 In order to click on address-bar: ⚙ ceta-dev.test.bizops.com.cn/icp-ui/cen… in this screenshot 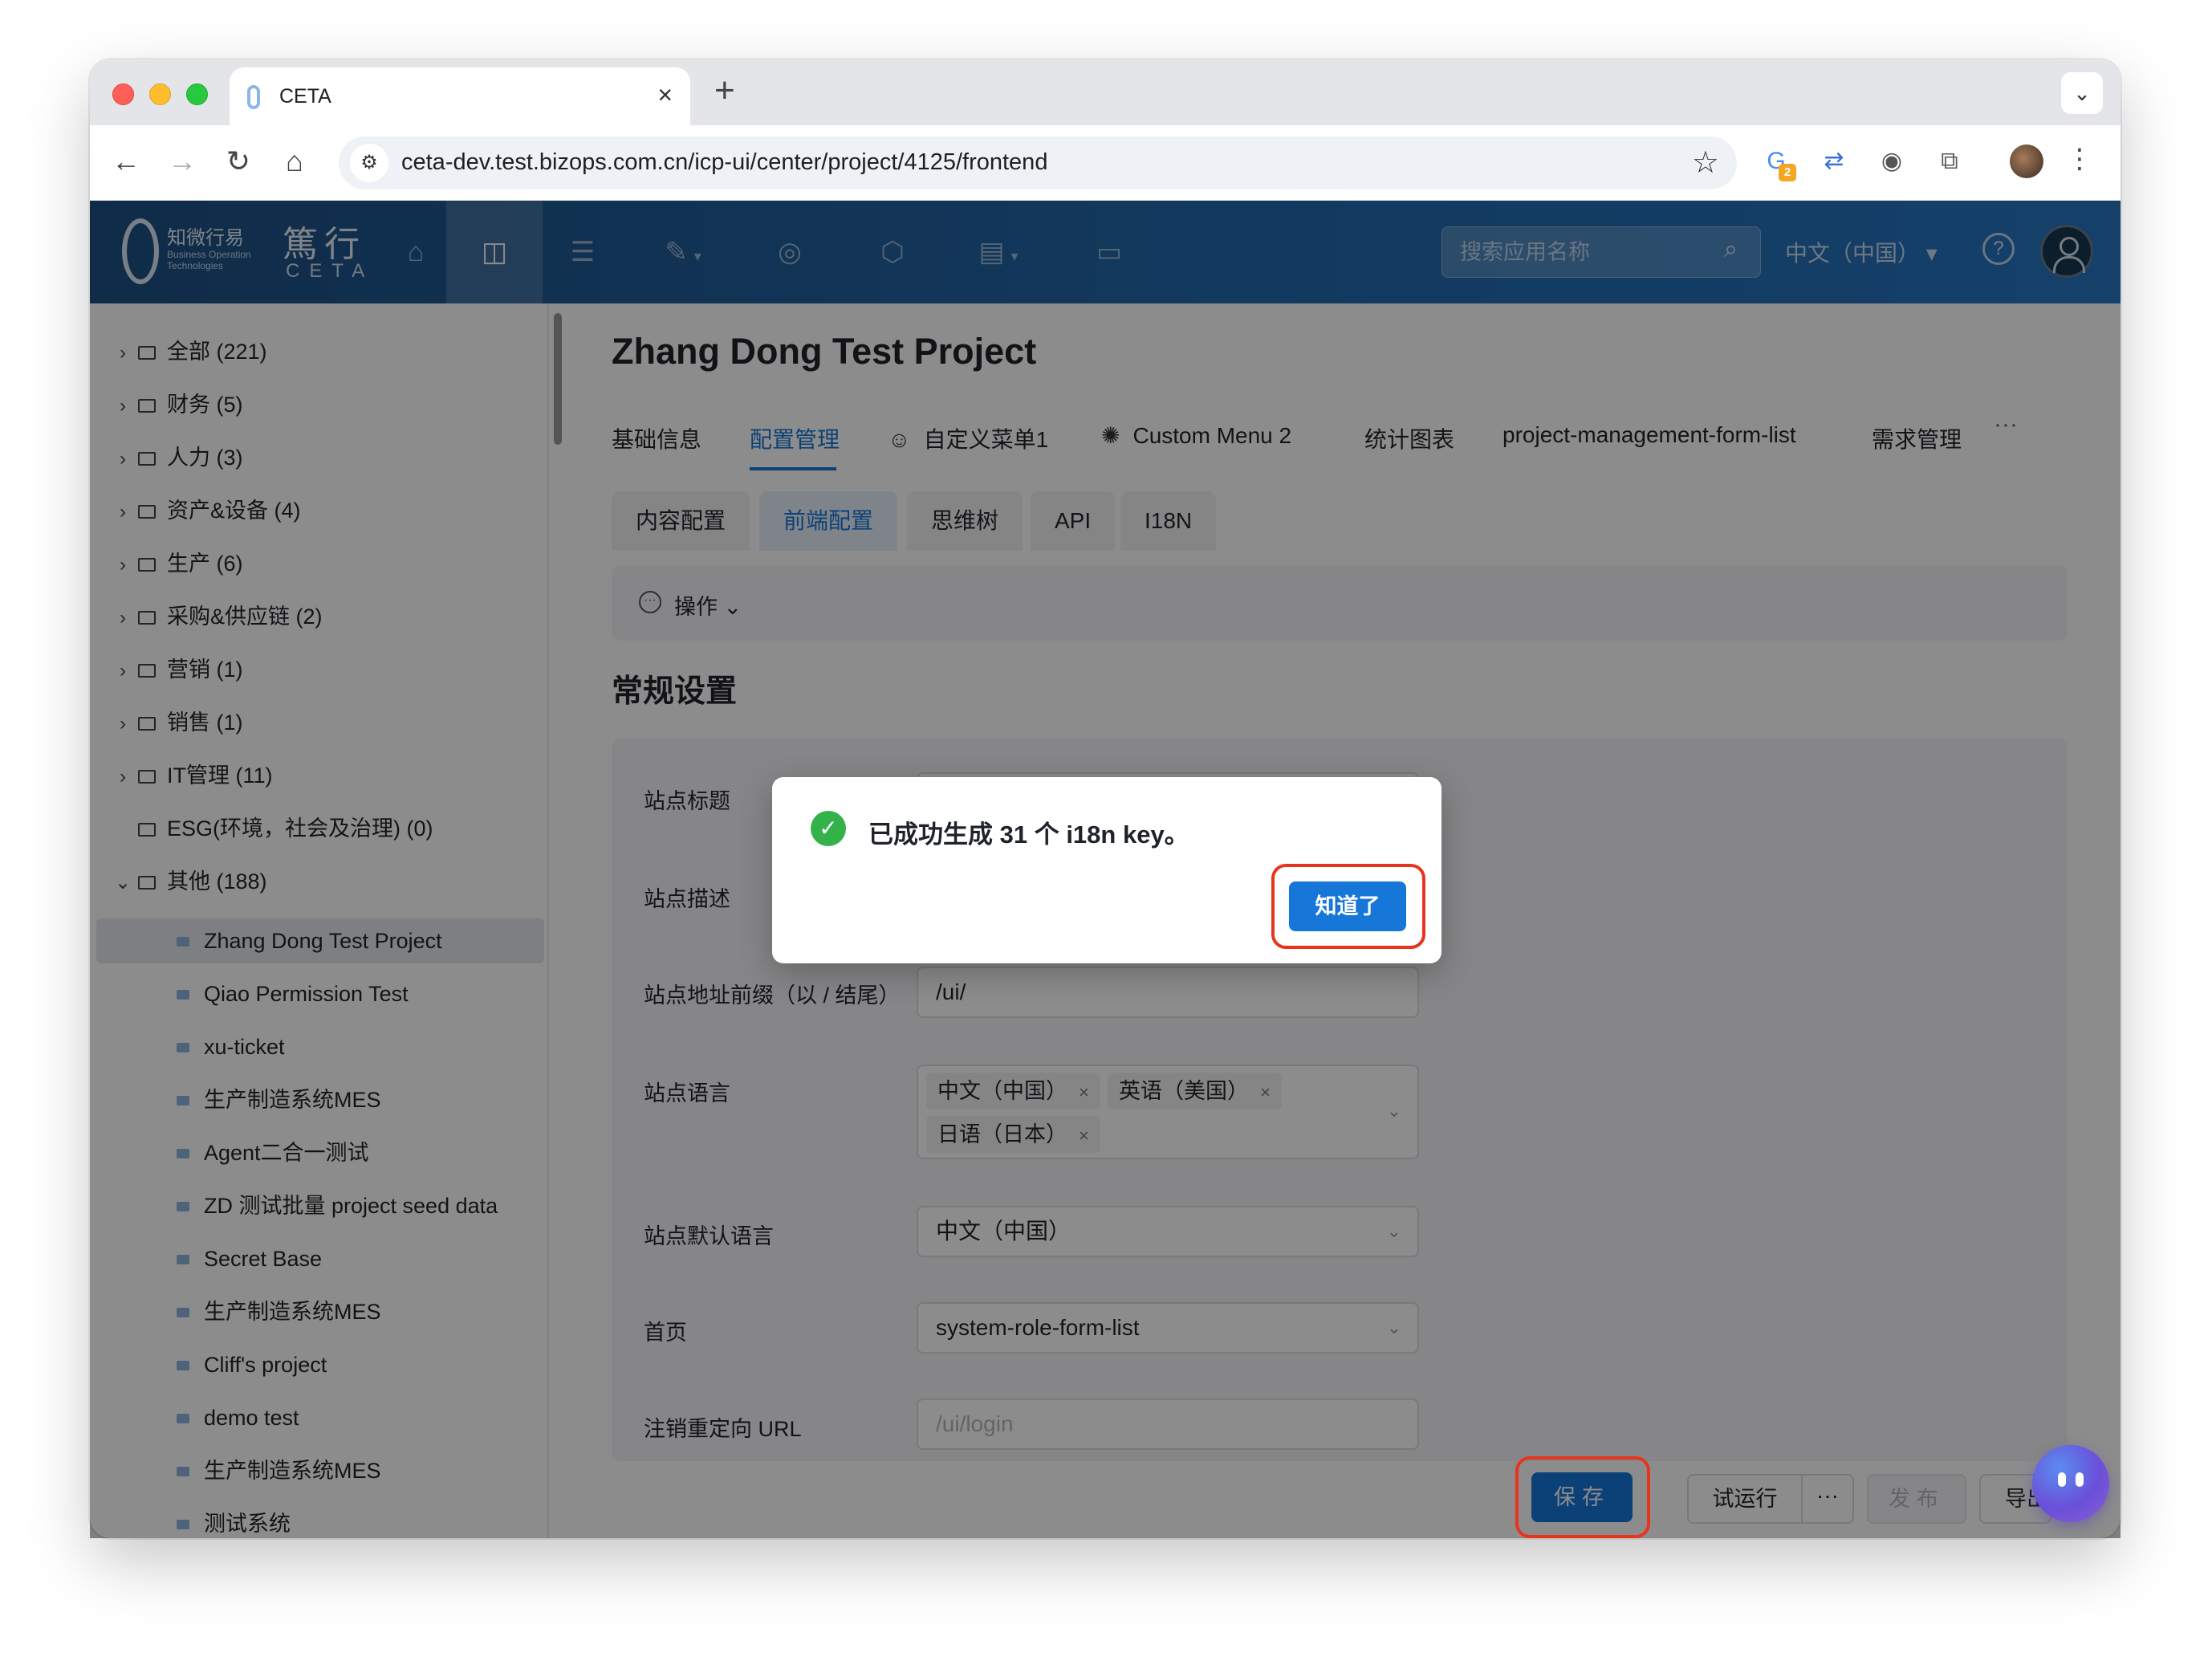, I will do `click(1038, 162)`.